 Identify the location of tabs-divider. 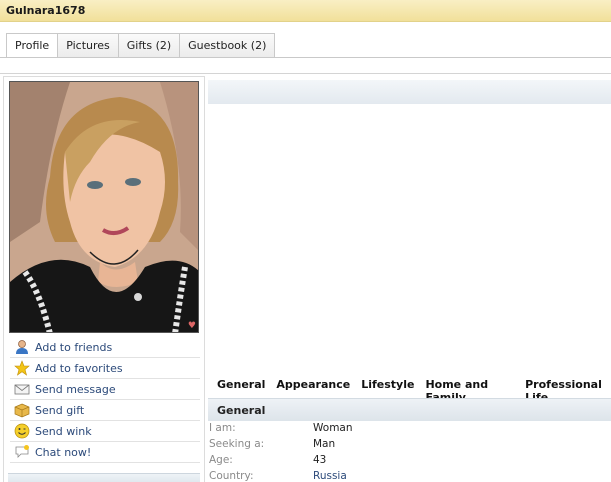
(305, 57).